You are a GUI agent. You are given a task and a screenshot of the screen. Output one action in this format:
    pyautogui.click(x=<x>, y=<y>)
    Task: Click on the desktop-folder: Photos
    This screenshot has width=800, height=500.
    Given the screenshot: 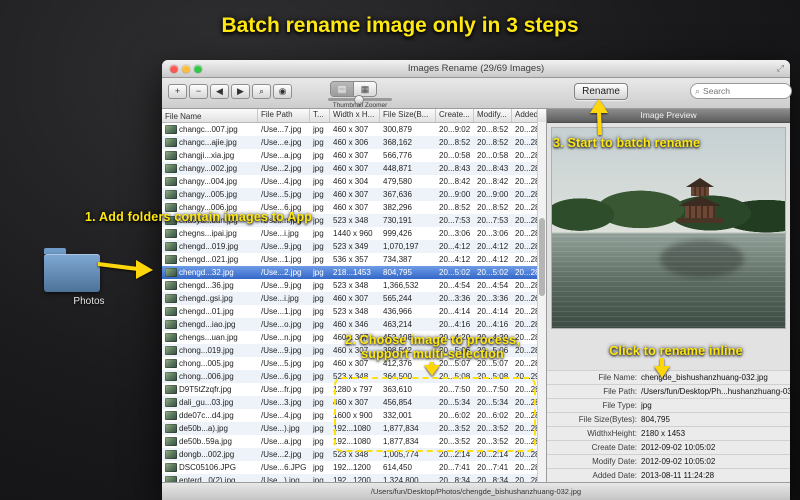 What is the action you would take?
    pyautogui.click(x=74, y=277)
    